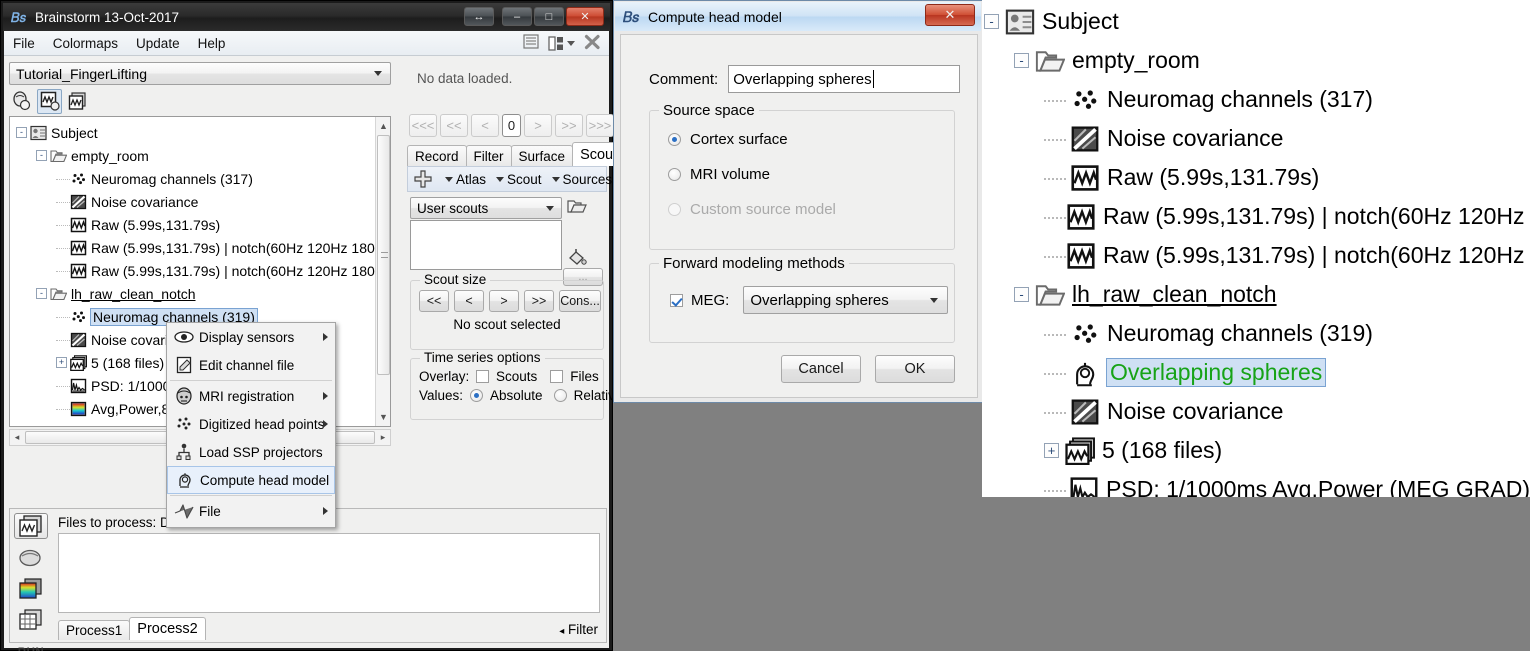 The height and width of the screenshot is (651, 1530). What do you see at coordinates (31, 620) in the screenshot?
I see `matrix-icon` at bounding box center [31, 620].